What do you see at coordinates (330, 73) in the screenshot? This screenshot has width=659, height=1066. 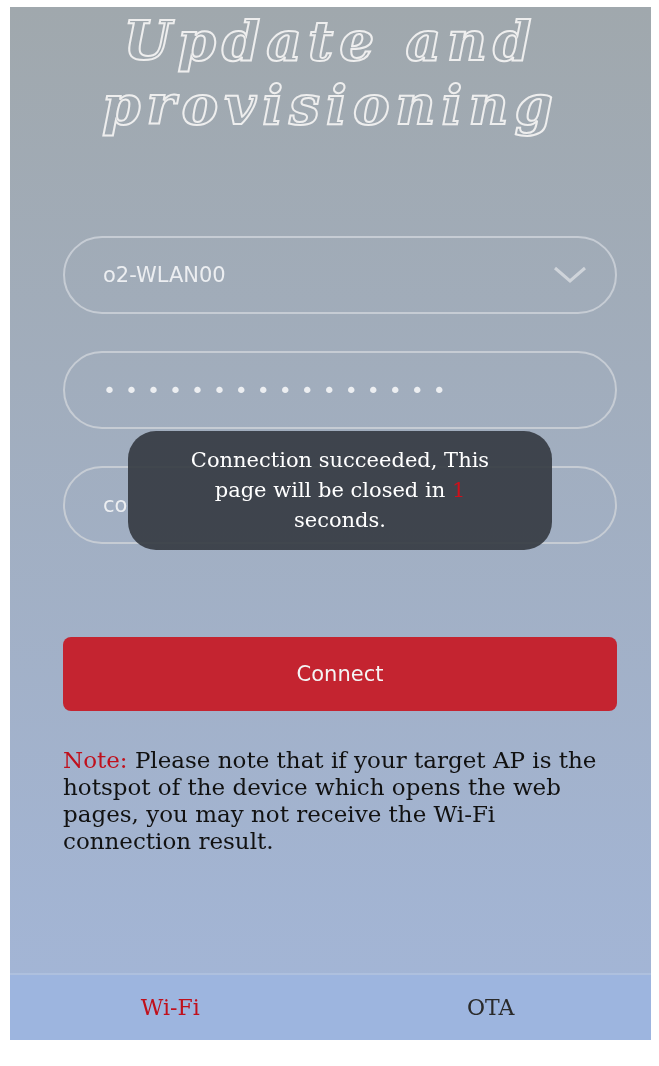 I see `page-title: Update and provisioning` at bounding box center [330, 73].